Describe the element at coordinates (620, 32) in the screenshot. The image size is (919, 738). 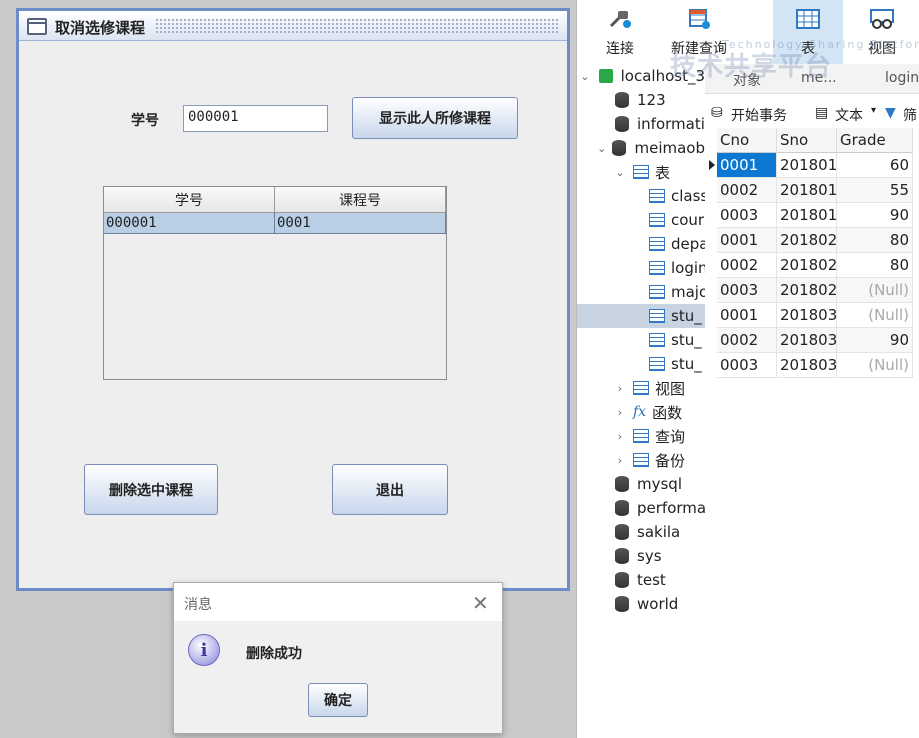
I see `toolbar-connect: 连接` at that location.